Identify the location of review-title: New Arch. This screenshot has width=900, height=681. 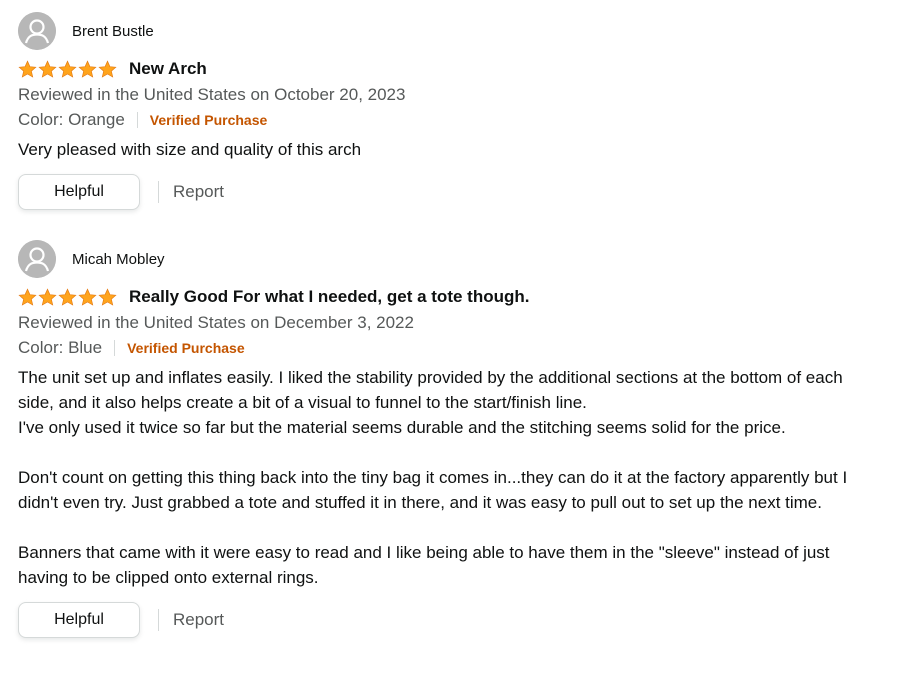
(168, 69).